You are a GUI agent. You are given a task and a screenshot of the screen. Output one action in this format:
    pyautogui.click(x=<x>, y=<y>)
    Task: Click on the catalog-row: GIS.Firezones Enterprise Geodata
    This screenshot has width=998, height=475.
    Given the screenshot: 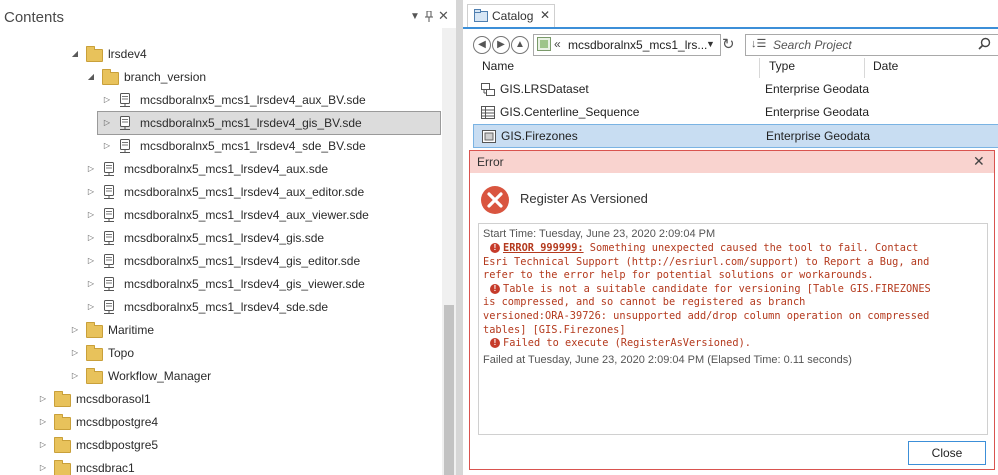 What is the action you would take?
    pyautogui.click(x=735, y=136)
    